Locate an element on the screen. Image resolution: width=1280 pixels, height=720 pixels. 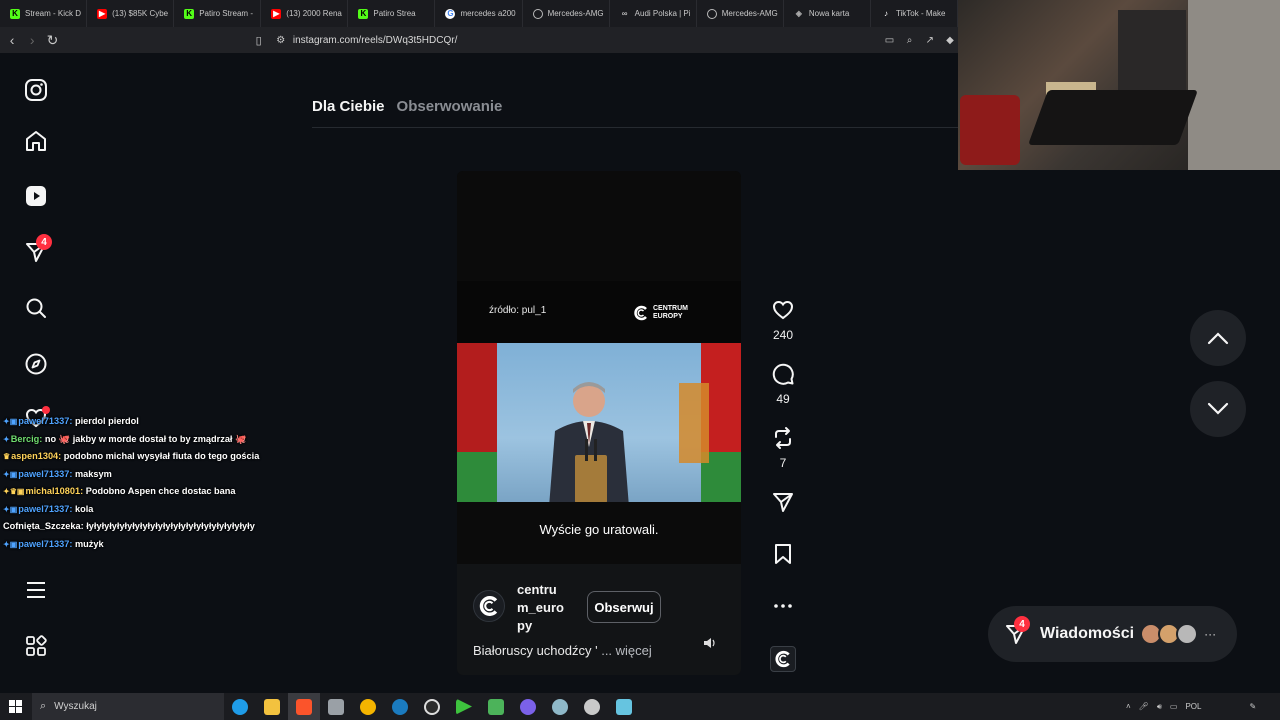
browser-tab: ▶ (13) 2000 Rena is located at coordinates (305, 13).